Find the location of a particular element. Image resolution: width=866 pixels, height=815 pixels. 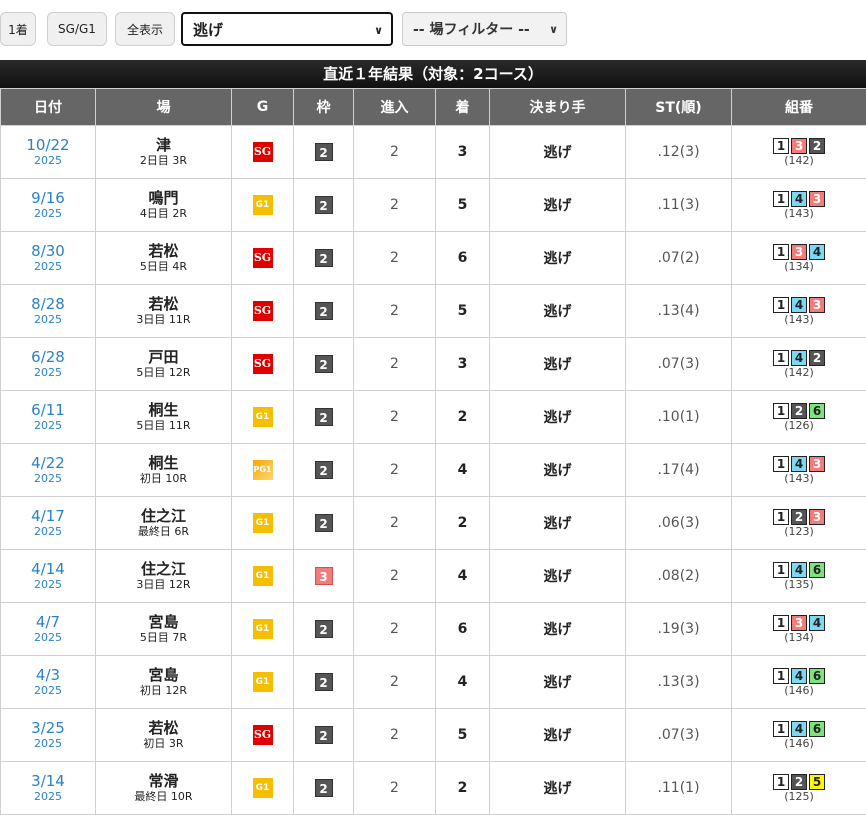

date-cell: 4/32025 is located at coordinates (48, 682).